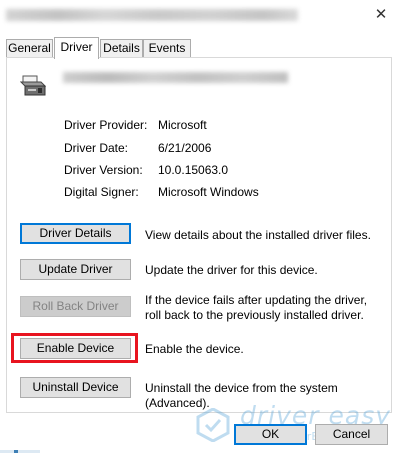  Describe the element at coordinates (194, 349) in the screenshot. I see `enable-device-description: Enable the device.` at that location.